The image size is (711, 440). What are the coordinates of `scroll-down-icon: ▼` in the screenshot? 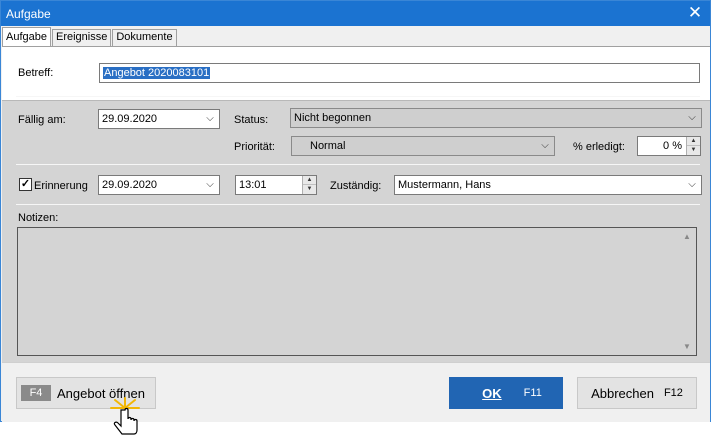 It's located at (687, 346).